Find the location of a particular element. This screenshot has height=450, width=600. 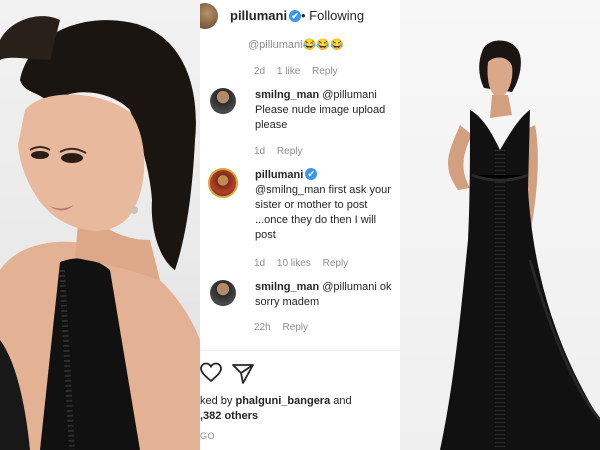

previous-comment-meta: 2d 1 like Reply is located at coordinates (300, 71).